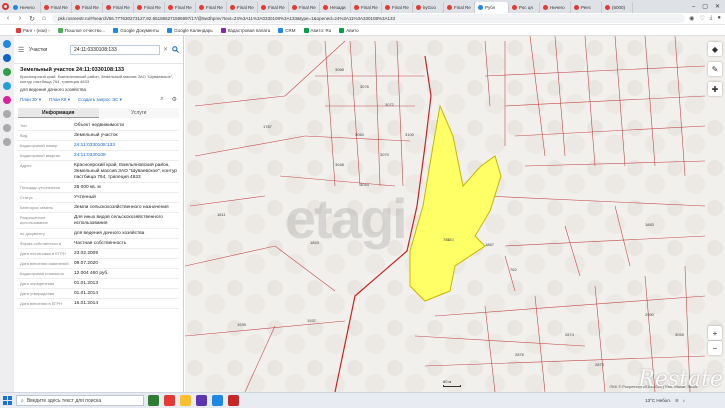  Describe the element at coordinates (8, 18) in the screenshot. I see `back-icon: ‹` at that location.